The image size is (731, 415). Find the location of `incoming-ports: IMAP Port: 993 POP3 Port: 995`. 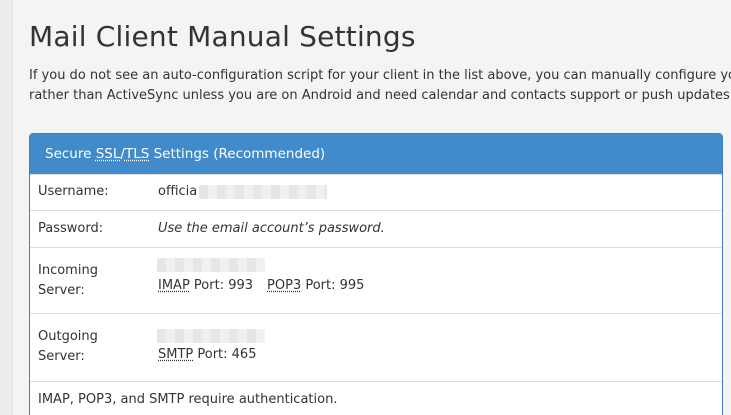

incoming-ports: IMAP Port: 993 POP3 Port: 995 is located at coordinates (261, 286).